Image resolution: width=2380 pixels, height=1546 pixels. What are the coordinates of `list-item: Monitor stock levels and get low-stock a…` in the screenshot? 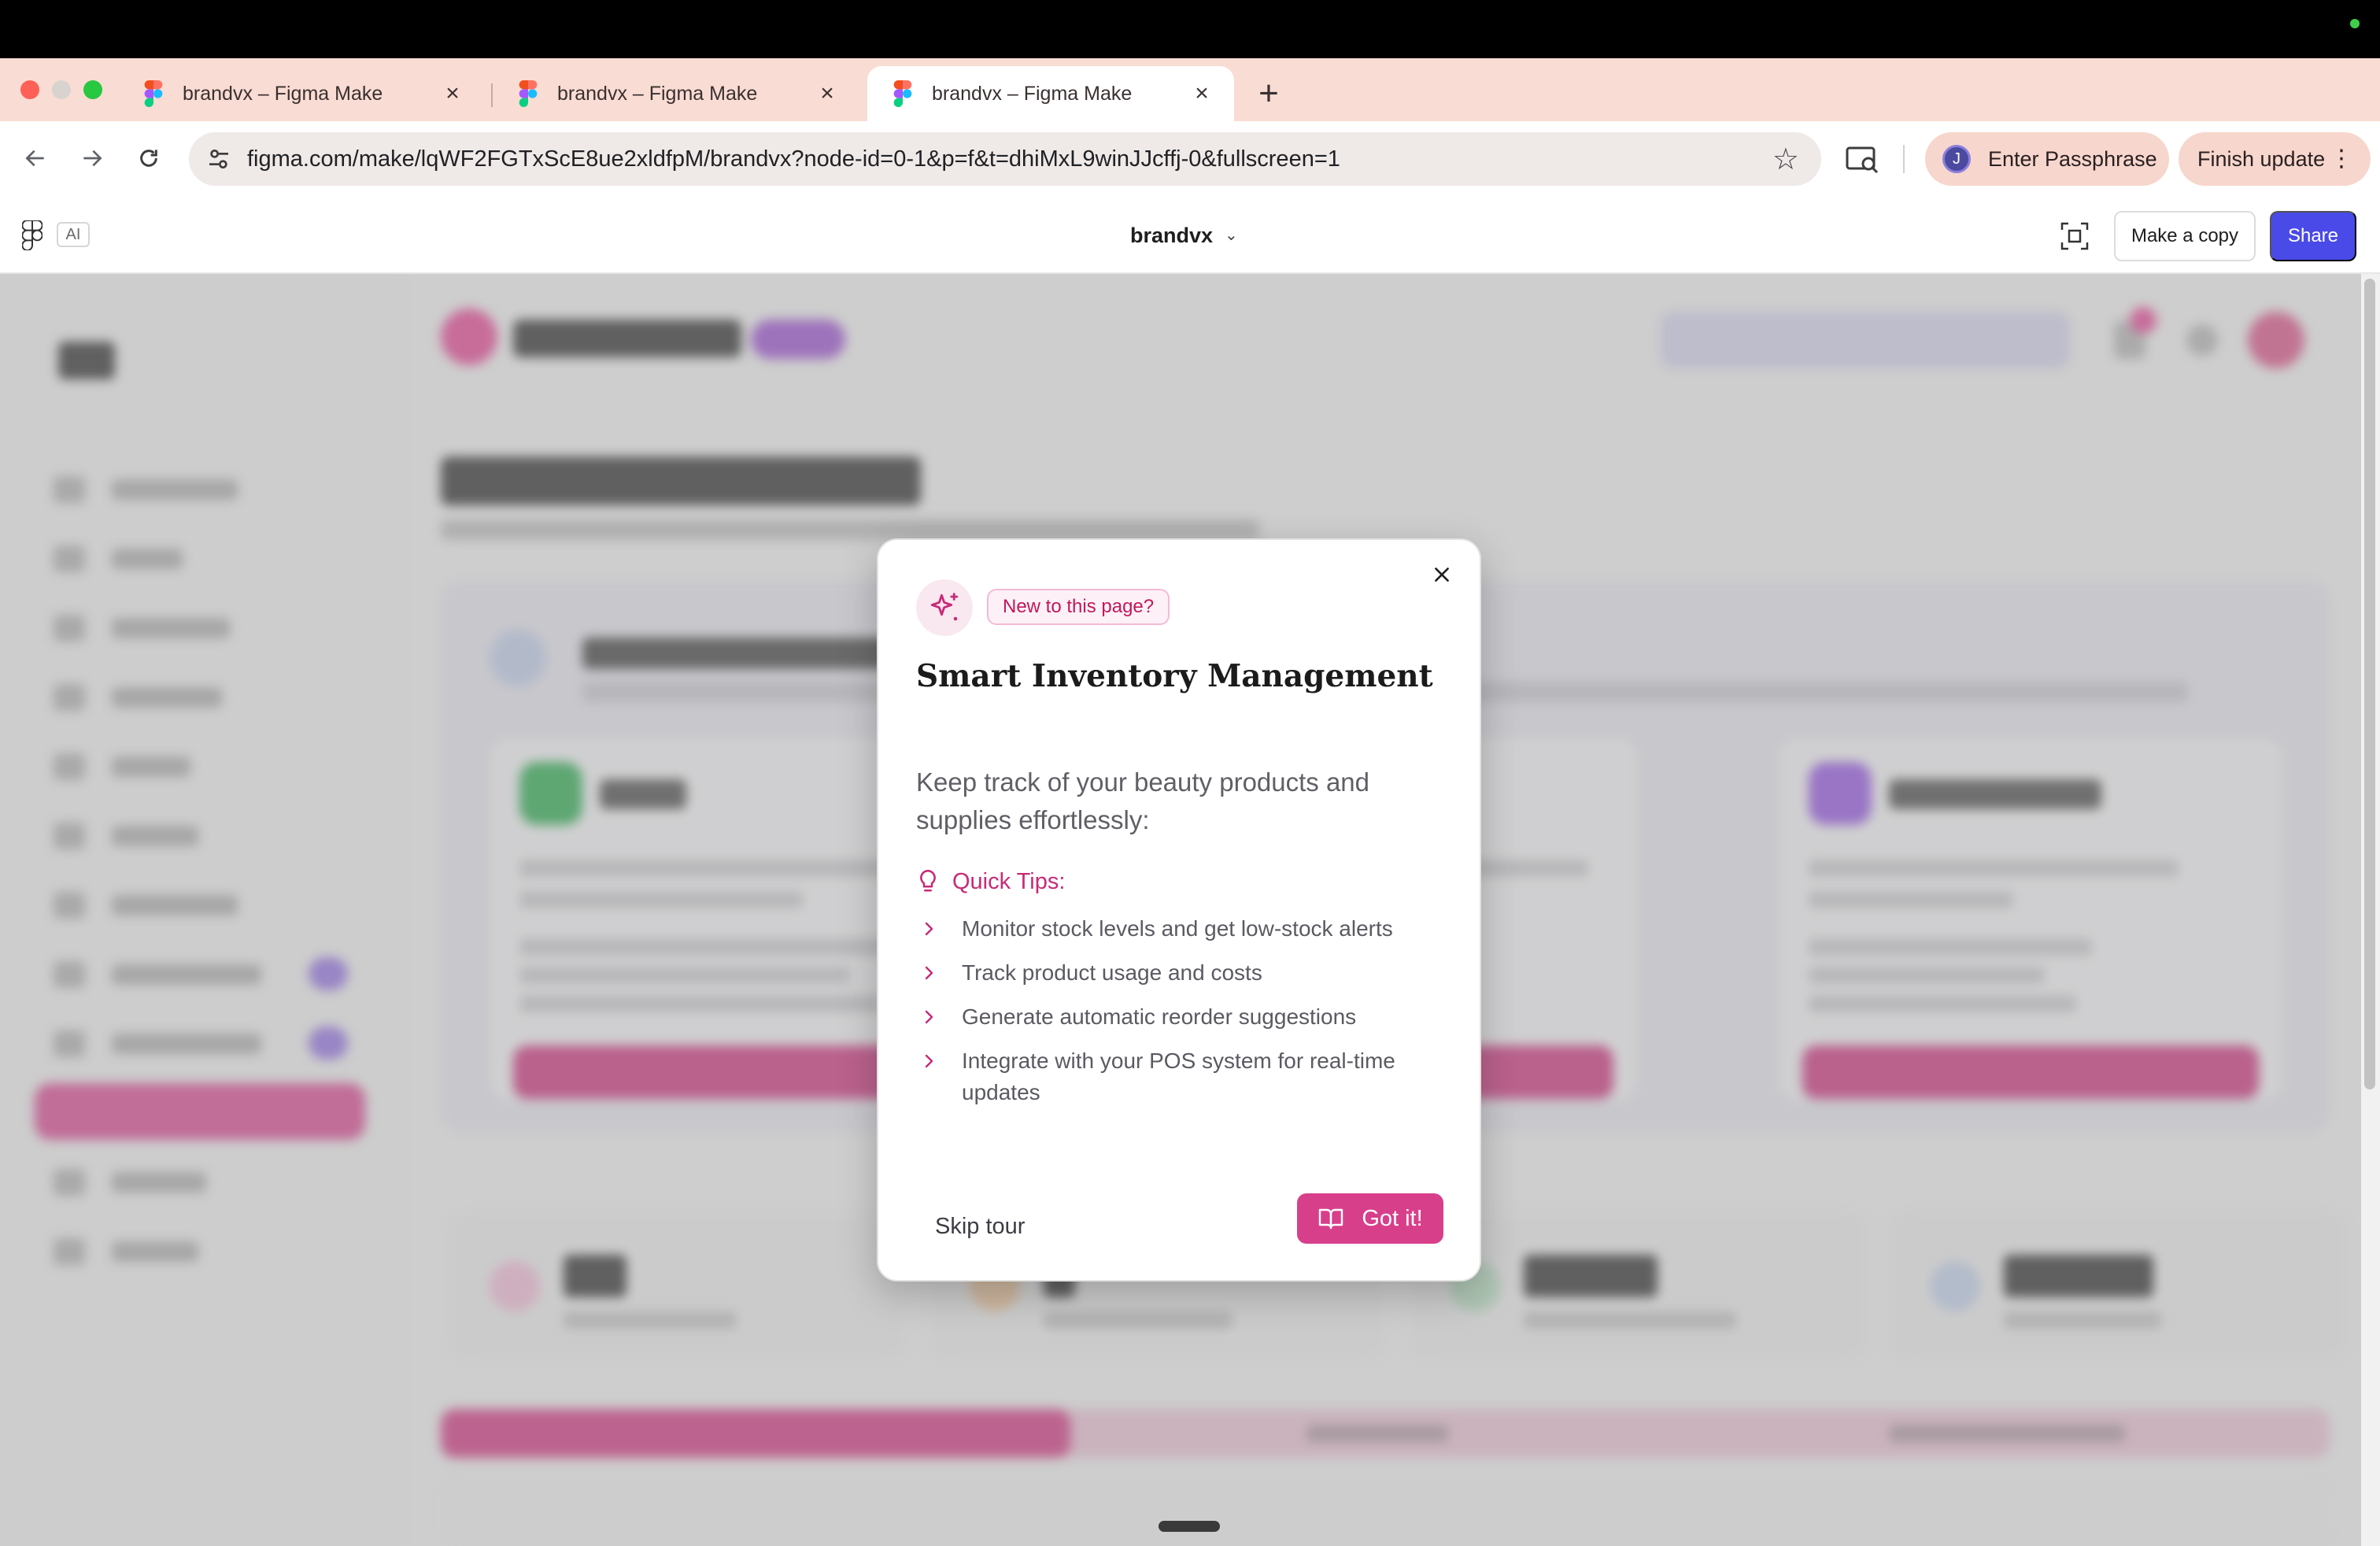 It's located at (1183, 929).